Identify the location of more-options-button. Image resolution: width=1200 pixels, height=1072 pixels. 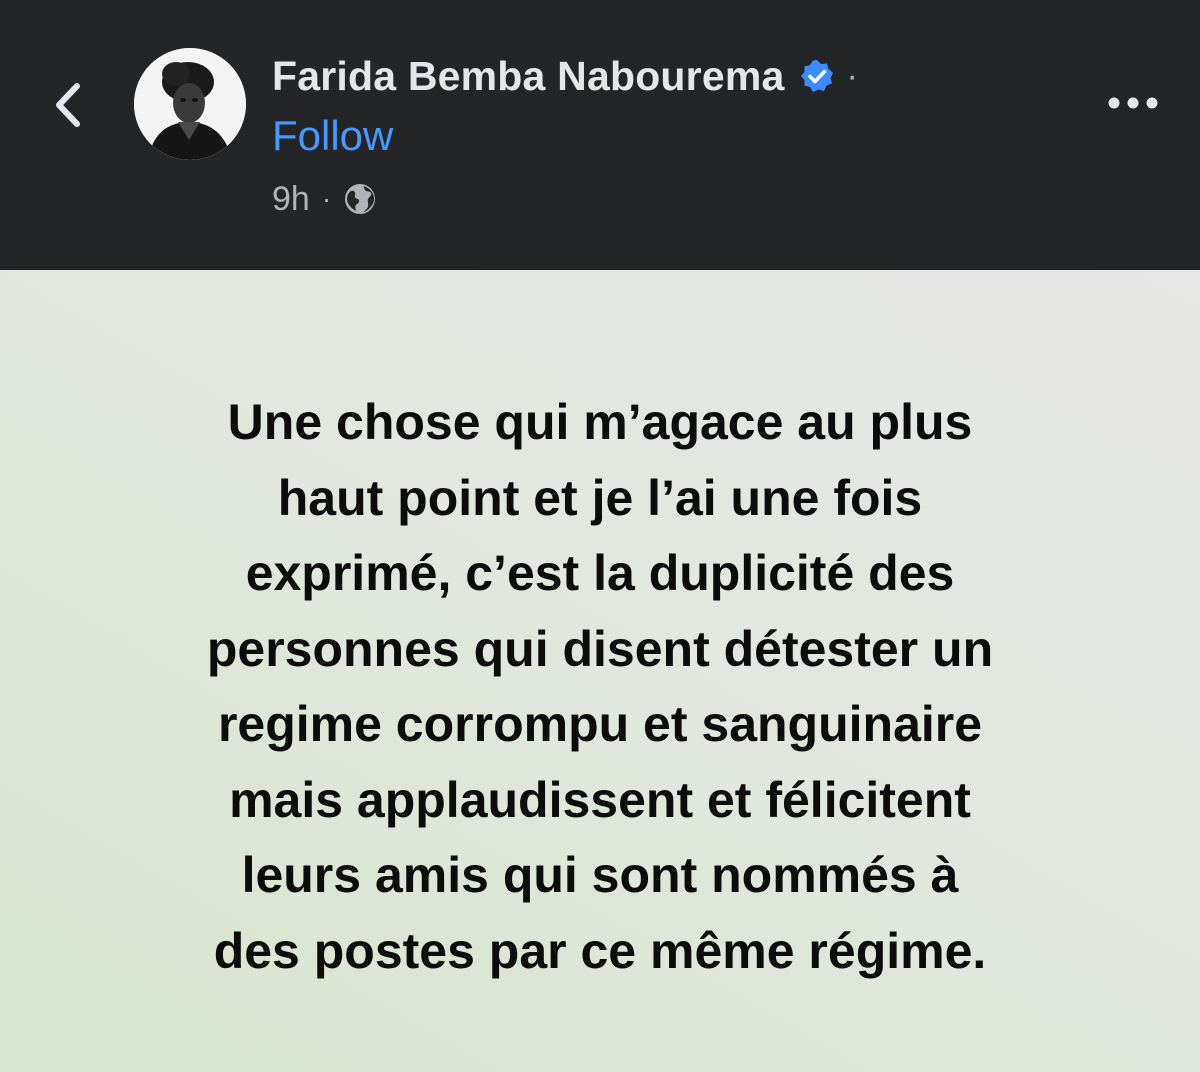
(1133, 103).